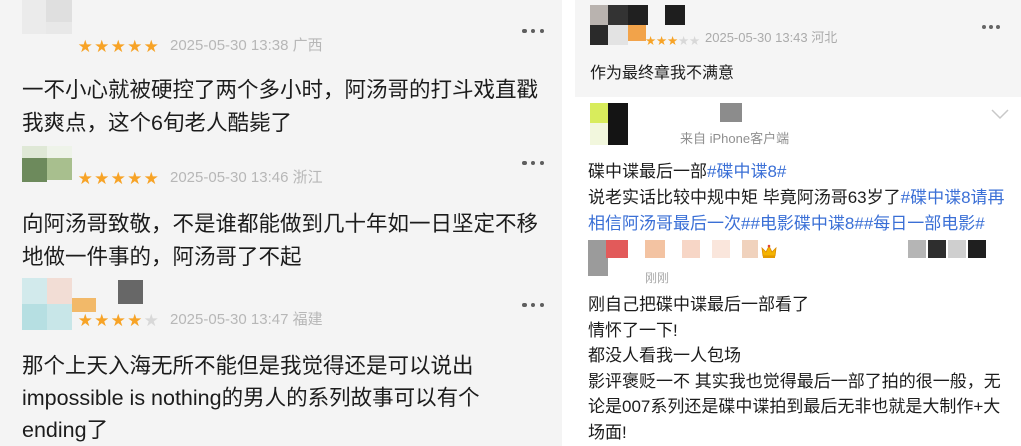 The height and width of the screenshot is (446, 1021). I want to click on hashtag-link: 相信阿汤哥最后一次##电影碟中谍8##每日一部电影#, so click(786, 223).